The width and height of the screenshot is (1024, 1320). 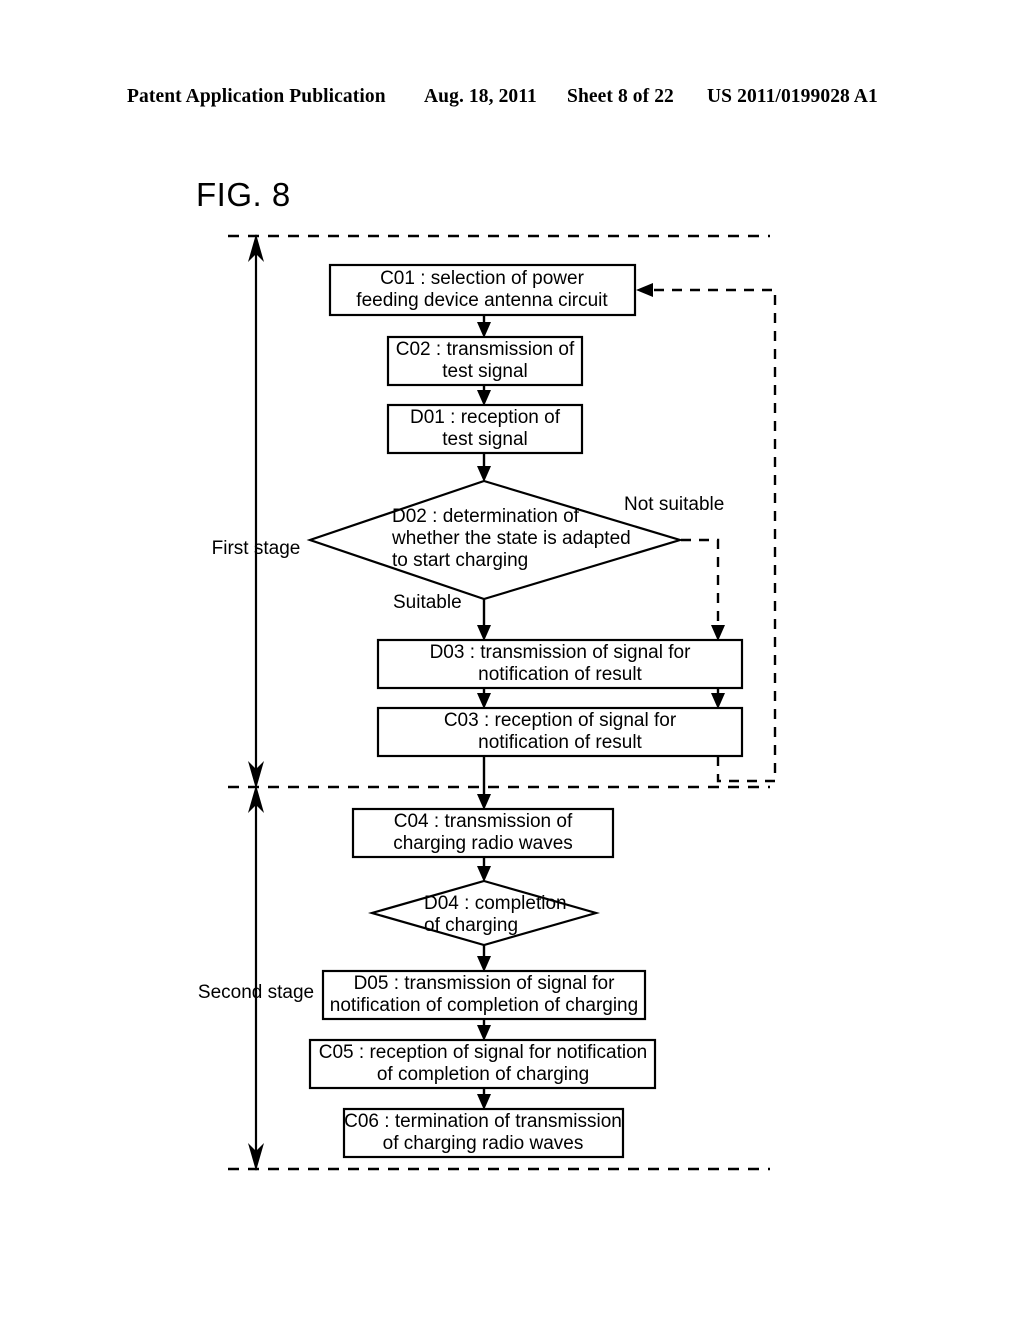 What do you see at coordinates (483, 1074) in the screenshot?
I see `node-c05-line-2: of completion of charging` at bounding box center [483, 1074].